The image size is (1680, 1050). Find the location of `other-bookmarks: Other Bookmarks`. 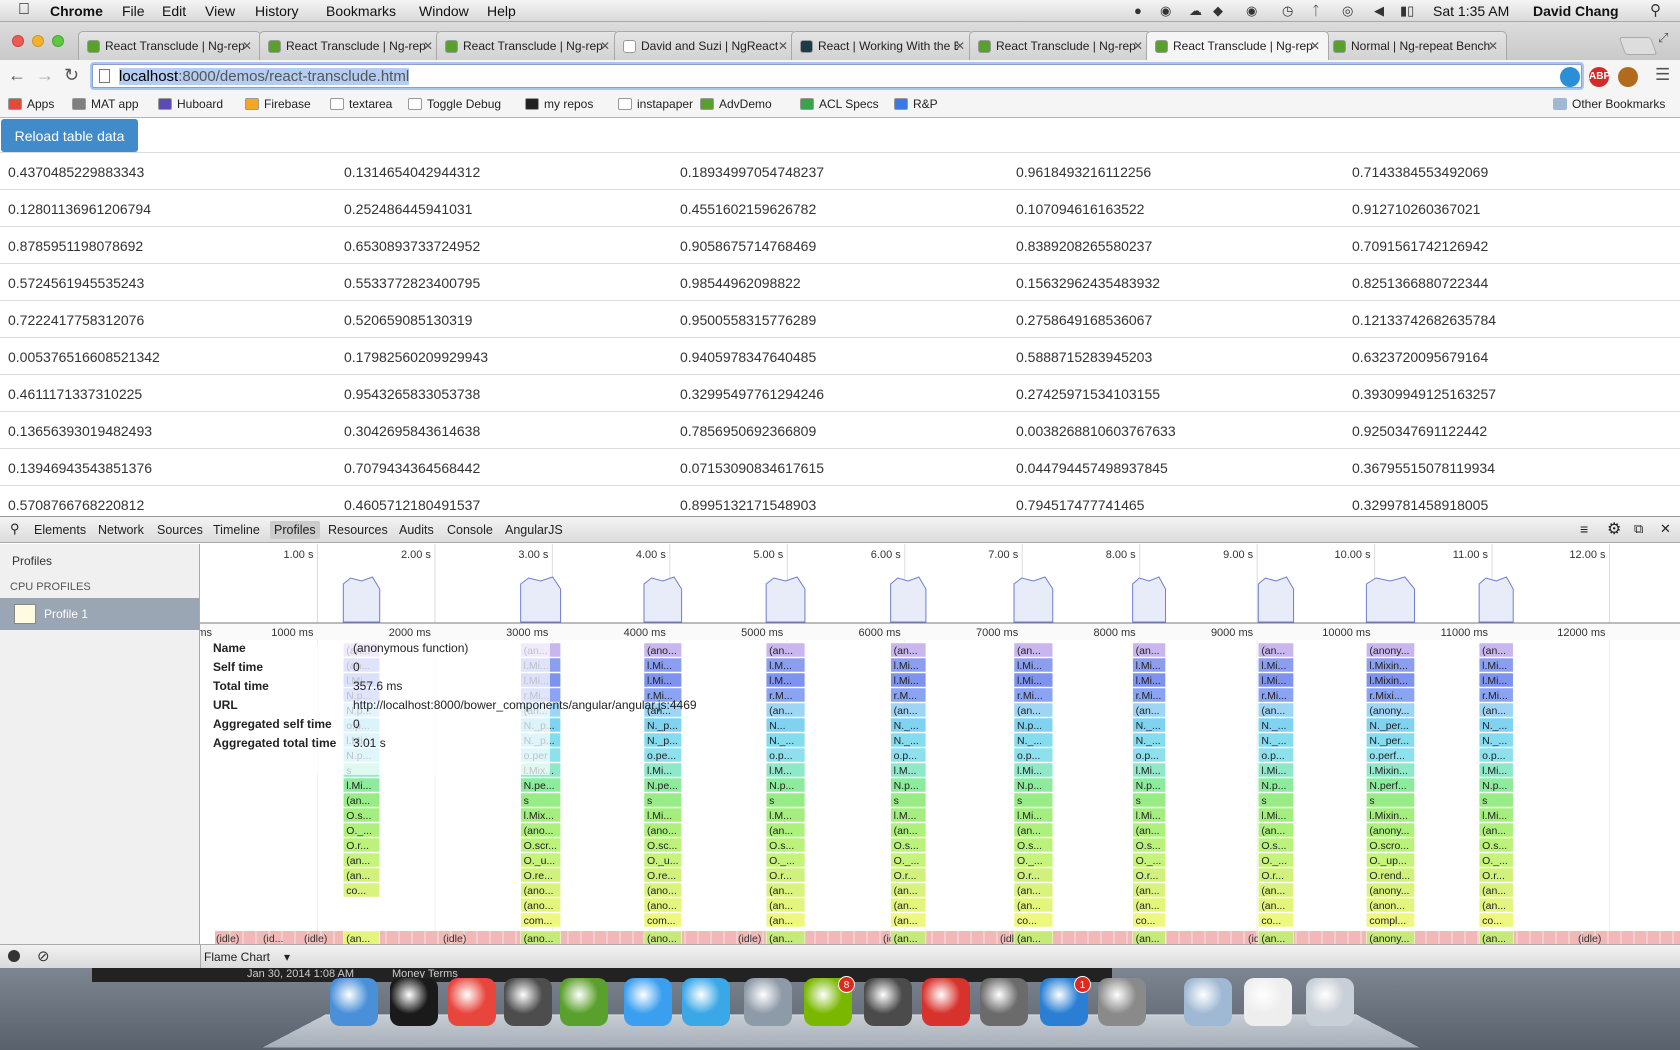

other-bookmarks: Other Bookmarks is located at coordinates (1609, 104).